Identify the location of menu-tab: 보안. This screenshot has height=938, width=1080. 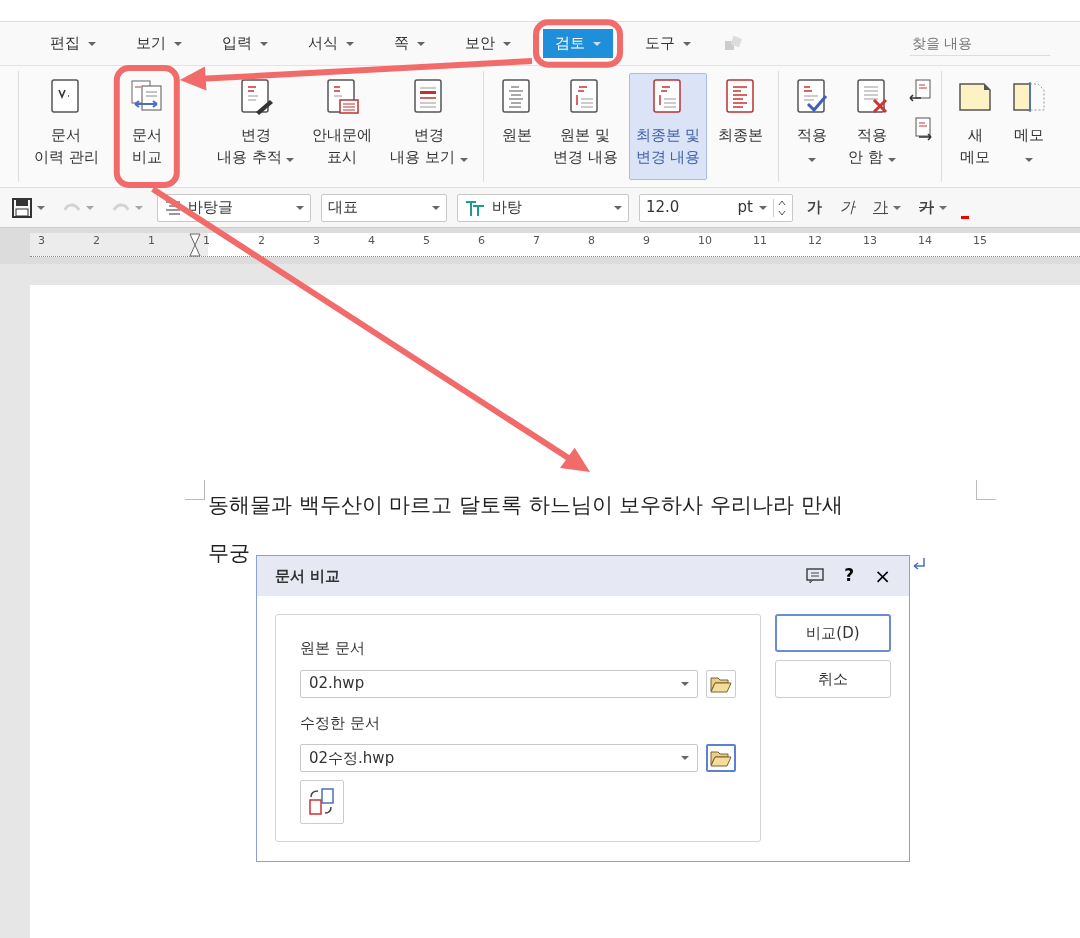
(488, 43).